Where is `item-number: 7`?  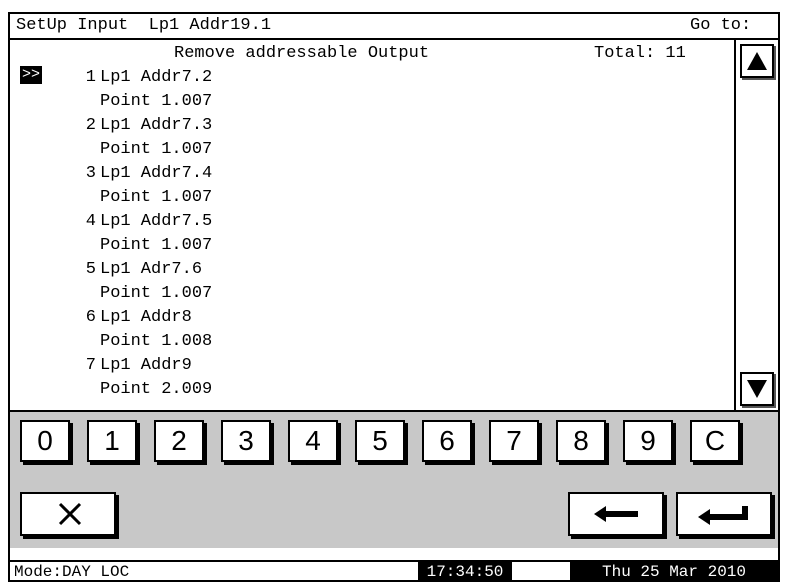
item-number: 7 is located at coordinates (90, 365).